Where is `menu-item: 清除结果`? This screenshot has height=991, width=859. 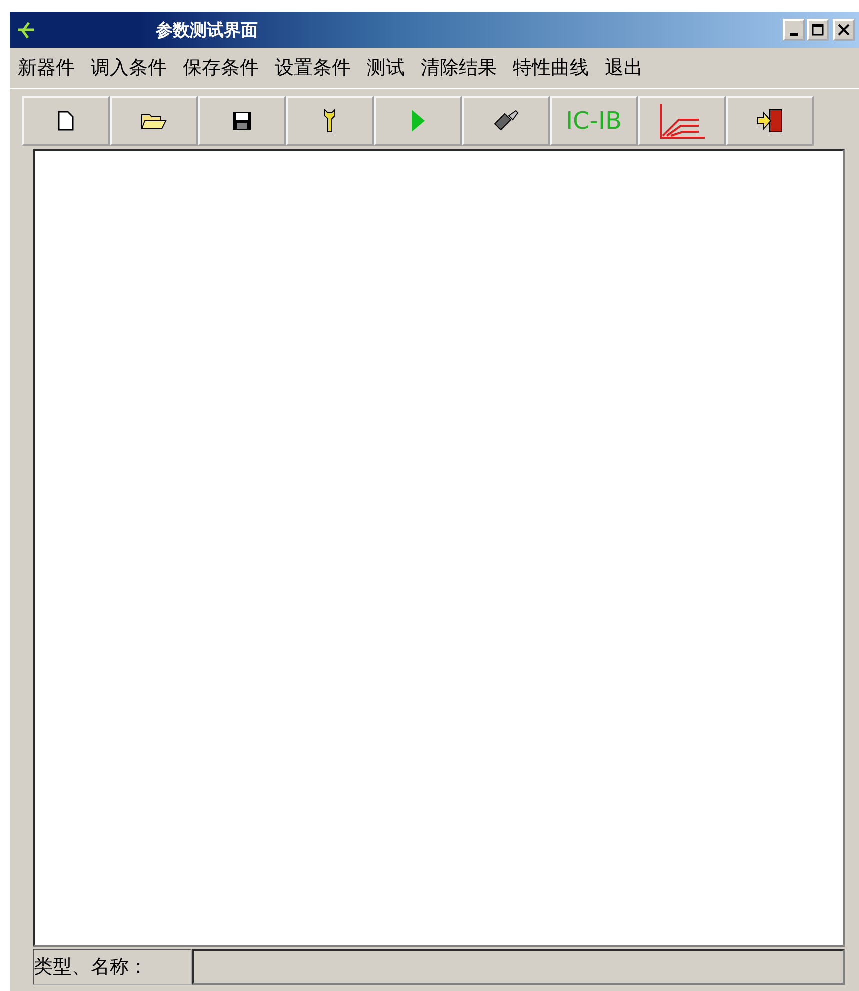
menu-item: 清除结果 is located at coordinates (461, 68).